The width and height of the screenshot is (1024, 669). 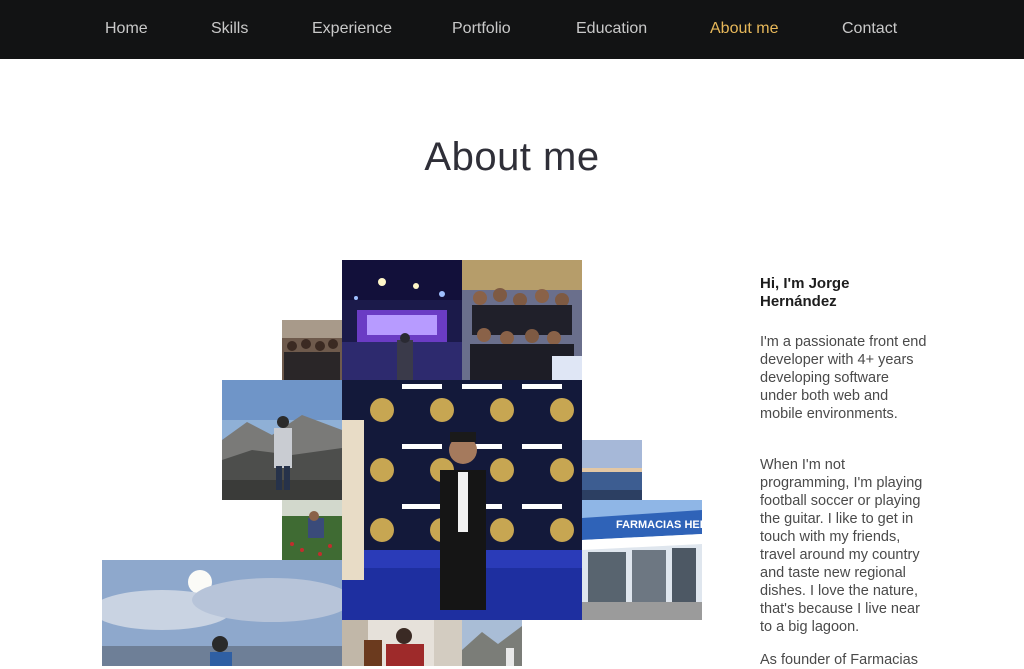 What do you see at coordinates (522, 320) in the screenshot?
I see `photo-group-dinner` at bounding box center [522, 320].